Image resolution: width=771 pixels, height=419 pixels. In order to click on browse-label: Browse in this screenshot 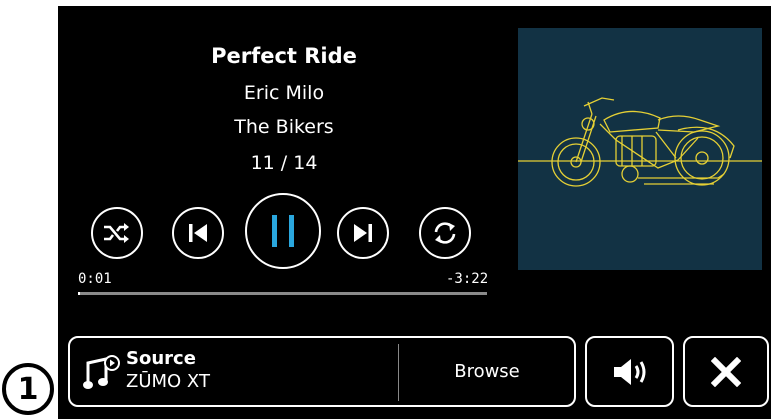, I will do `click(487, 371)`.